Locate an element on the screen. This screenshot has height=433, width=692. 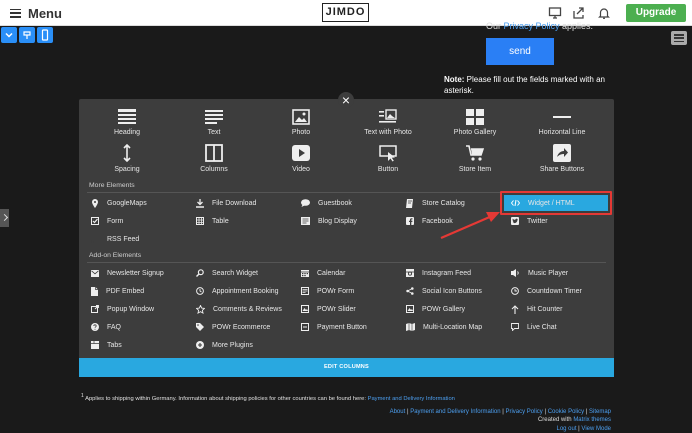
footer-link-sitemap: Sitemap is located at coordinates (600, 412).